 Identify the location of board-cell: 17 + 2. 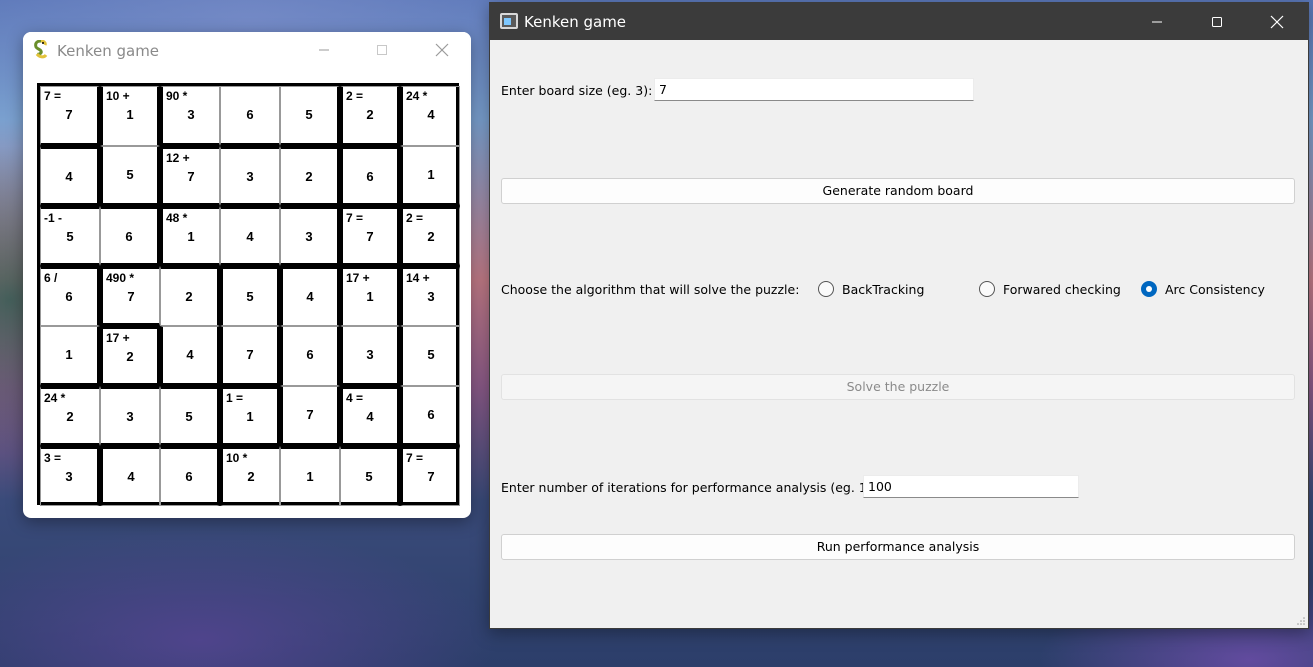
(130, 356).